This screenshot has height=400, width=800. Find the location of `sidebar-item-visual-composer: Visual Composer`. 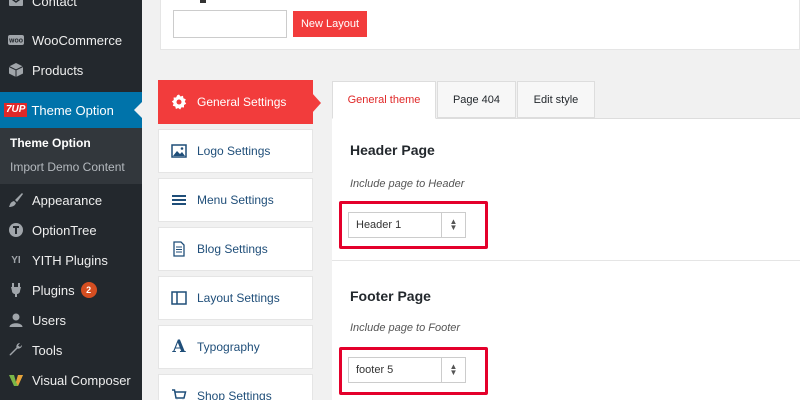

sidebar-item-visual-composer: Visual Composer is located at coordinates (71, 380).